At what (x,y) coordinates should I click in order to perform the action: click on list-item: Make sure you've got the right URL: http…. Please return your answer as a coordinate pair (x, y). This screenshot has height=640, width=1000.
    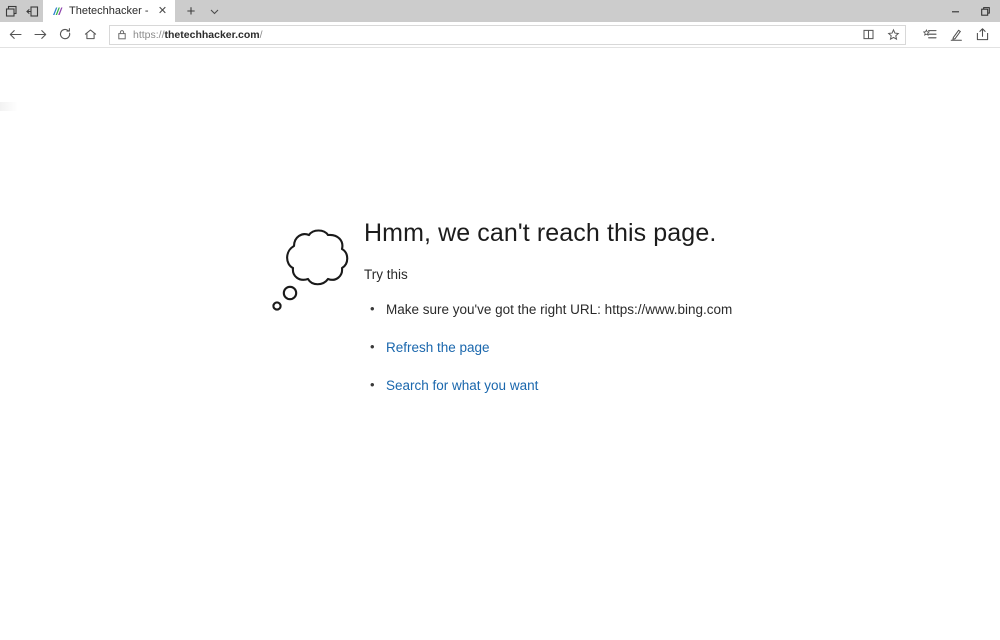
    Looking at the image, I should click on (548, 310).